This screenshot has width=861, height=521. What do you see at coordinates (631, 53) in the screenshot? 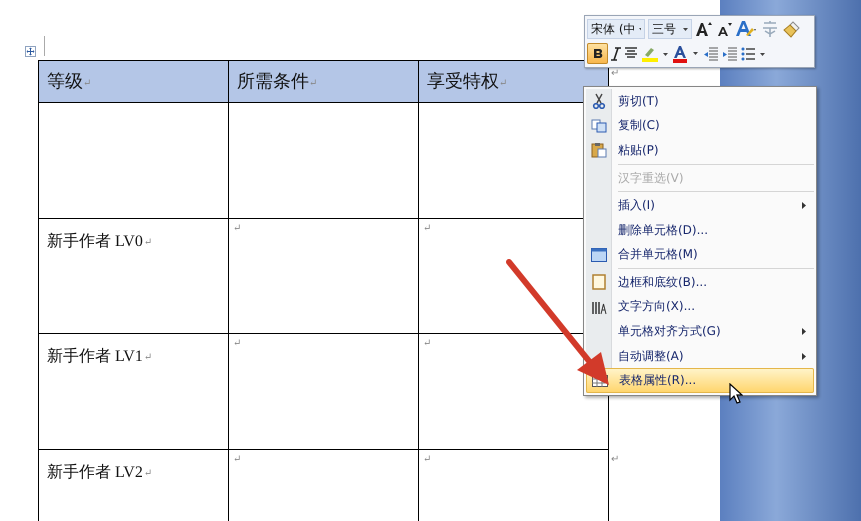
I see `center-align-icon` at bounding box center [631, 53].